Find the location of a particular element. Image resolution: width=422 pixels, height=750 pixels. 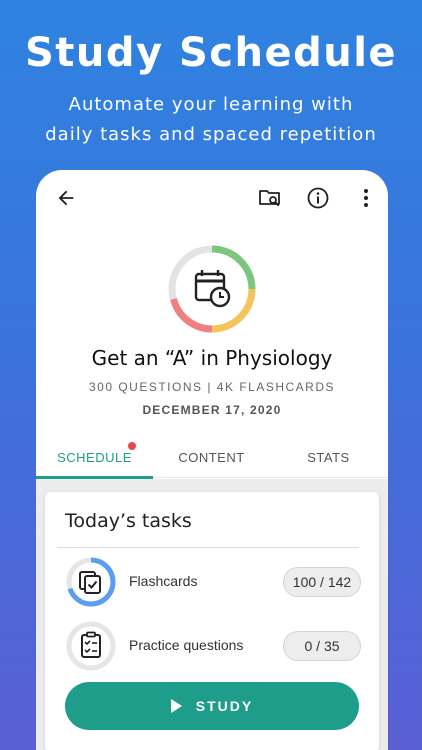

tab-stats-label: STATS is located at coordinates (328, 457).